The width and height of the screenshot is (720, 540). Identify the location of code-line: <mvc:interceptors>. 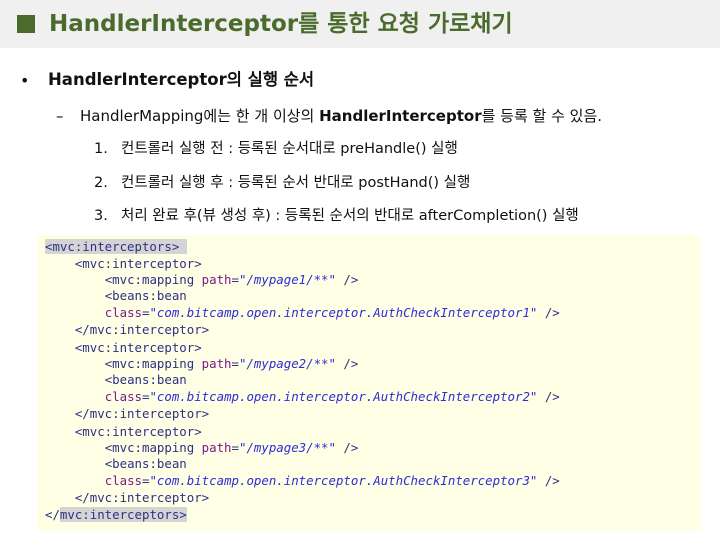
(116, 247).